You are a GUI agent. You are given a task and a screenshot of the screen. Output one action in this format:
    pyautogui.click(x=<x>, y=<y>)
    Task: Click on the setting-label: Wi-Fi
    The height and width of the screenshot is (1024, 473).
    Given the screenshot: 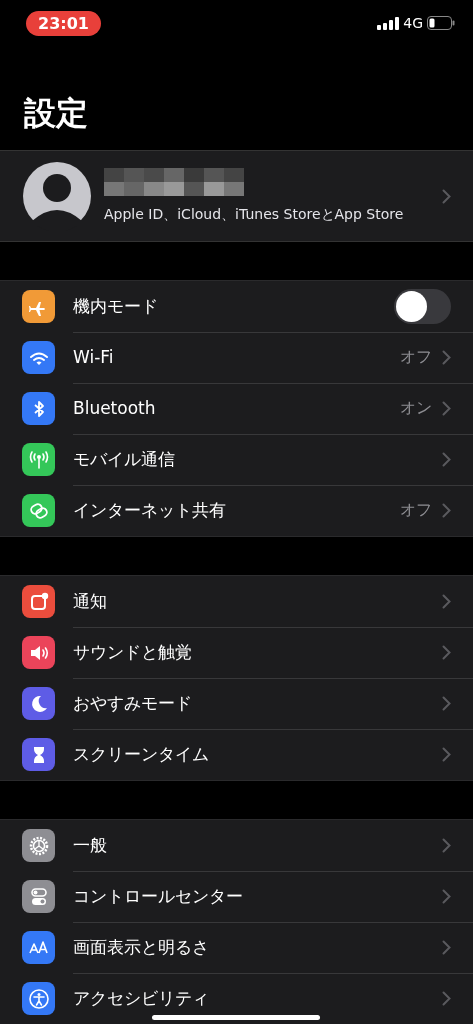 What is the action you would take?
    pyautogui.click(x=231, y=357)
    